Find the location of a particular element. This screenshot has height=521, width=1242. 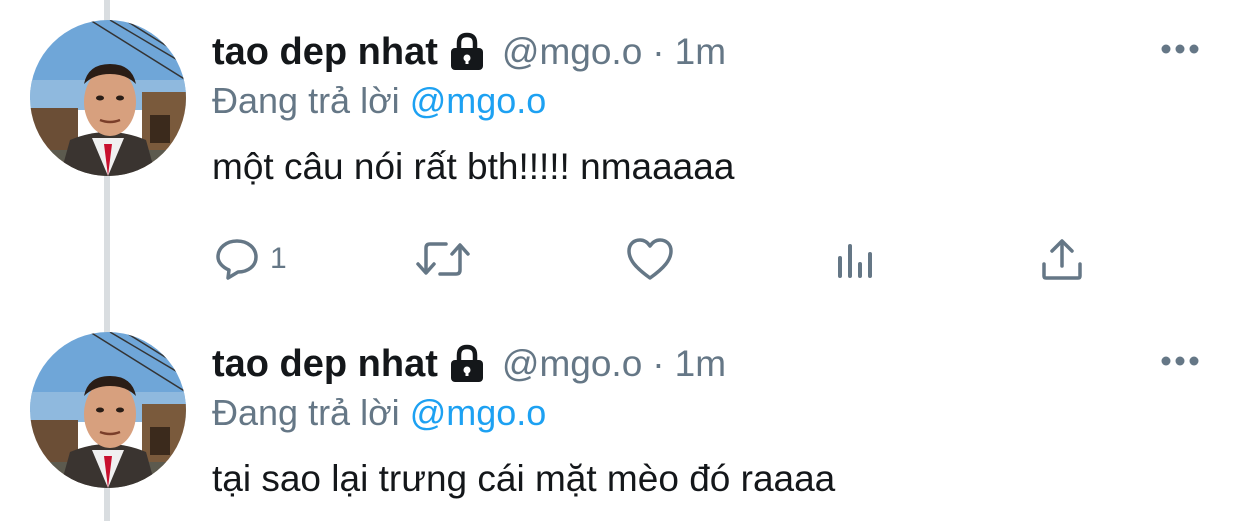

tweet-text: tại sao lại trưng cái mặt mèo đó raaaa is located at coordinates (524, 478).